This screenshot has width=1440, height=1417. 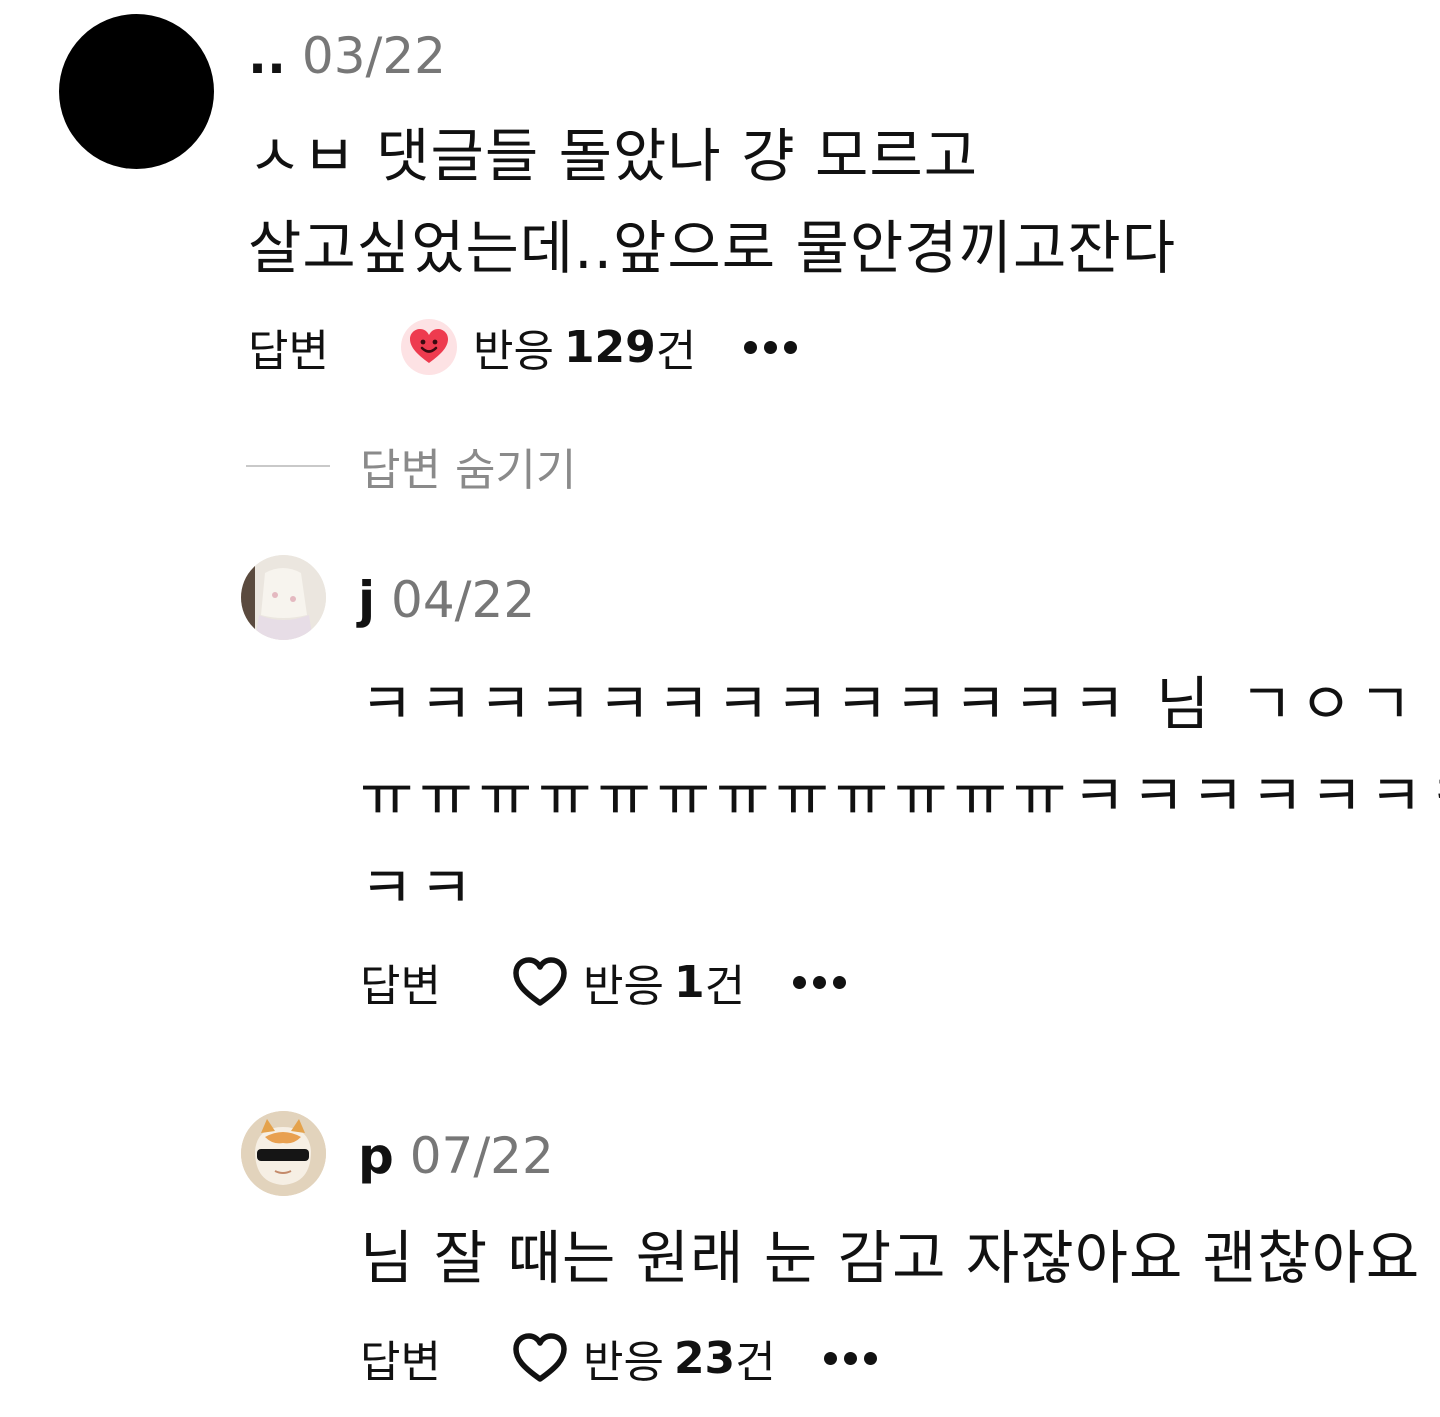 What do you see at coordinates (428, 347) in the screenshot?
I see `smiling-heart-icon` at bounding box center [428, 347].